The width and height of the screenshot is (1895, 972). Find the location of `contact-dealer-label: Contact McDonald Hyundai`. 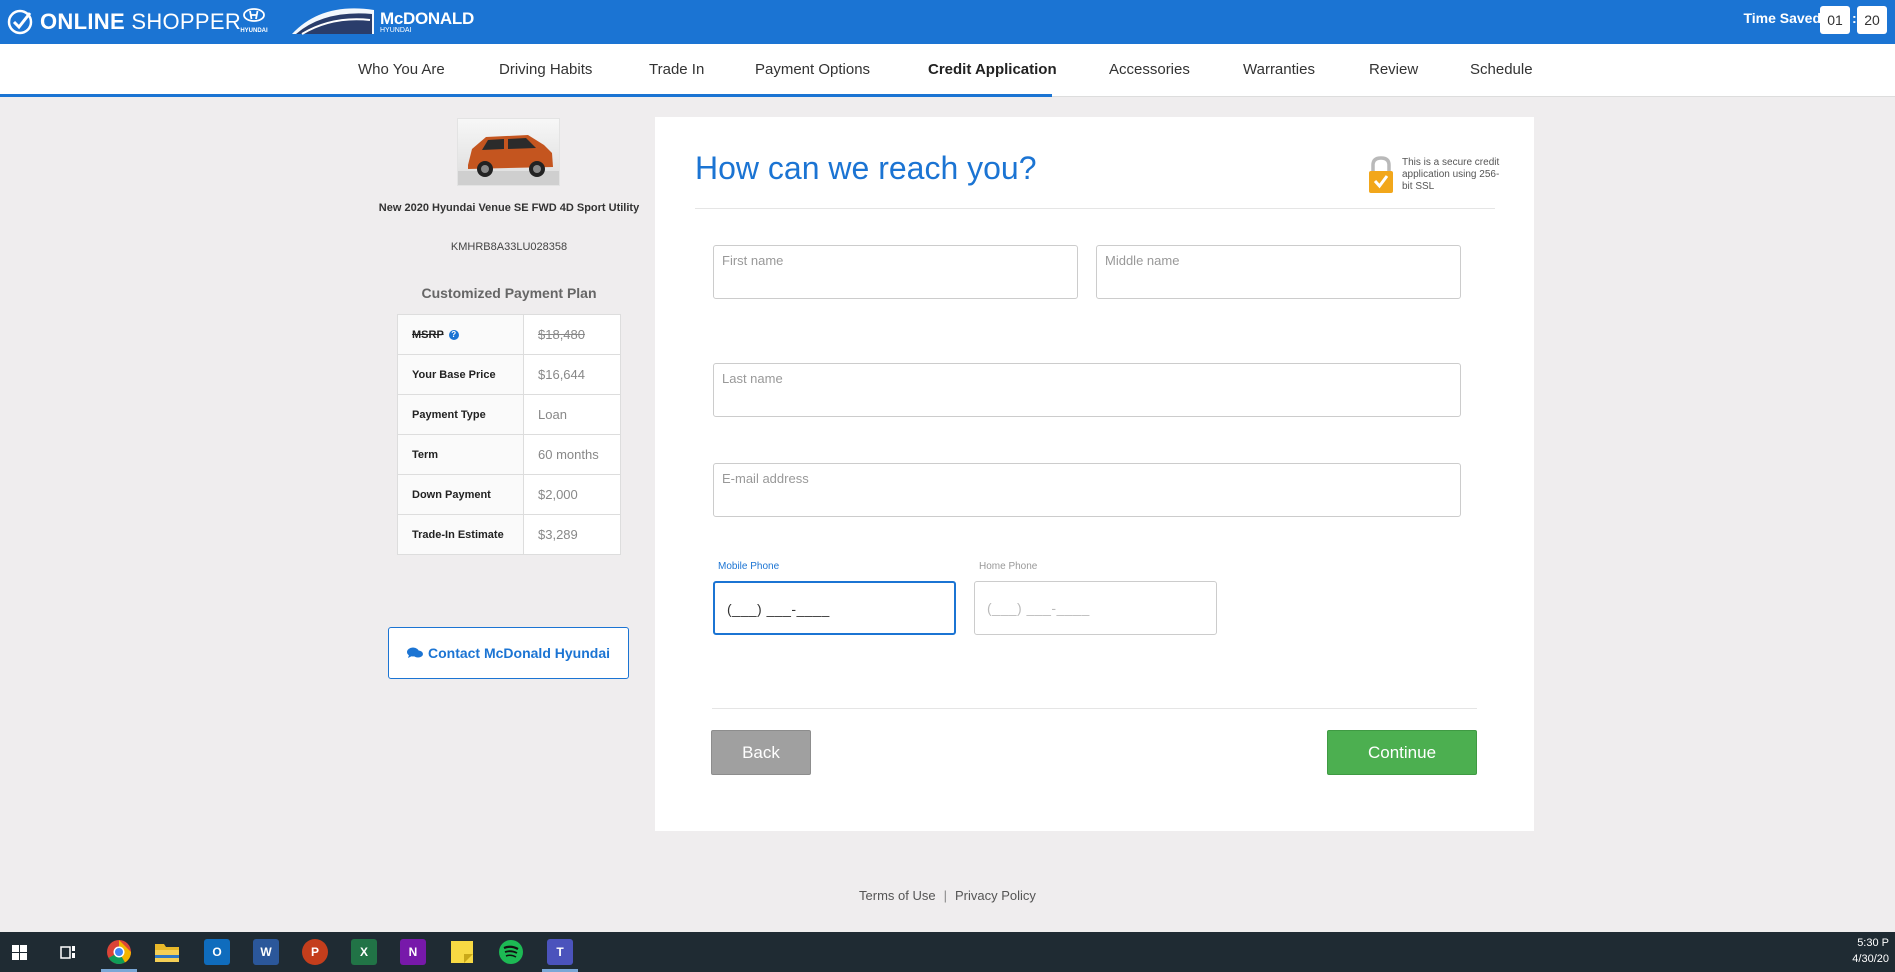

contact-dealer-label: Contact McDonald Hyundai is located at coordinates (518, 653).